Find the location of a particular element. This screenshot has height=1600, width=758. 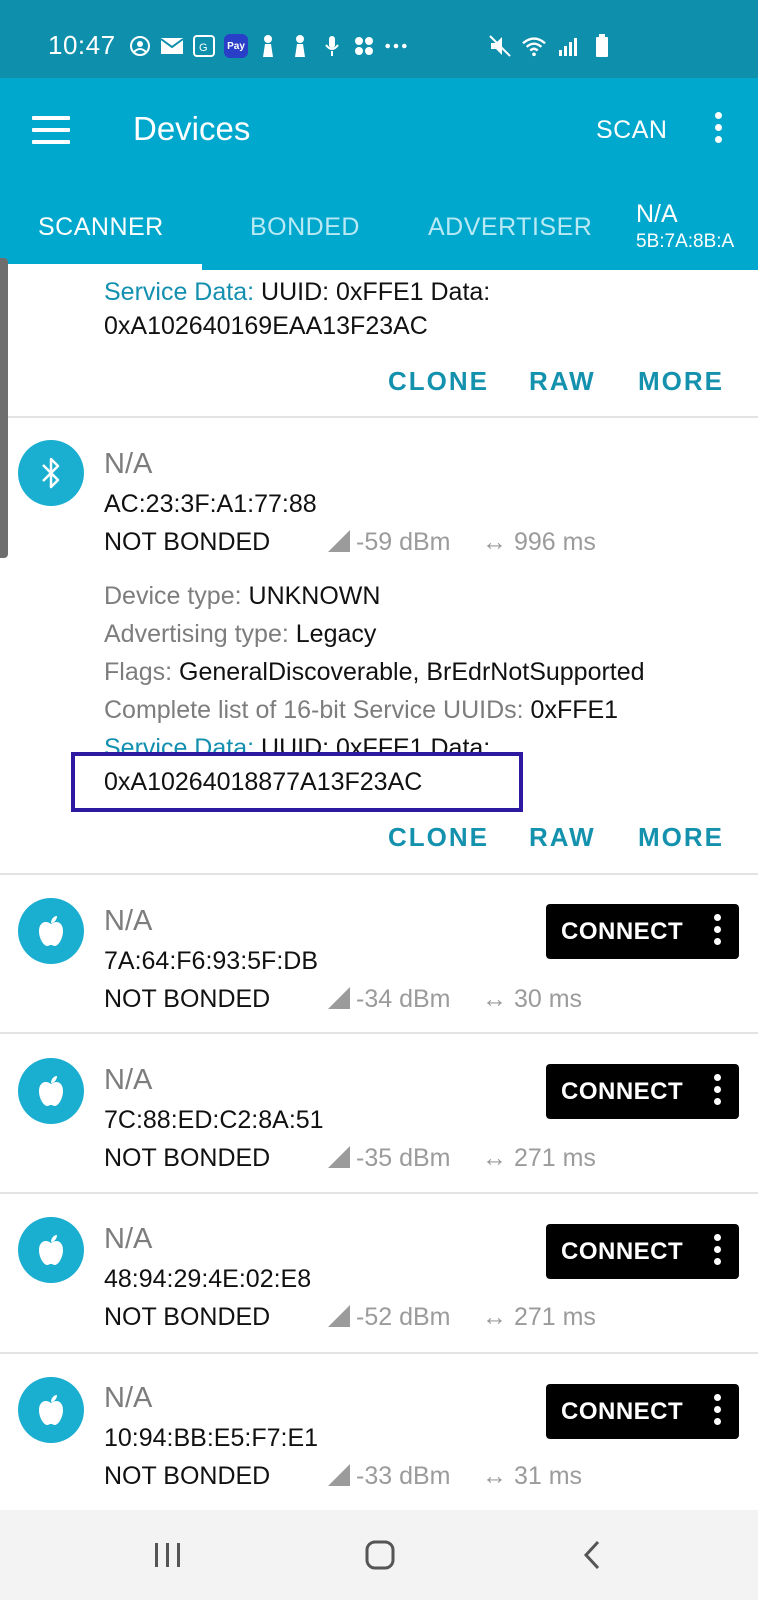

battery-icon is located at coordinates (602, 46).